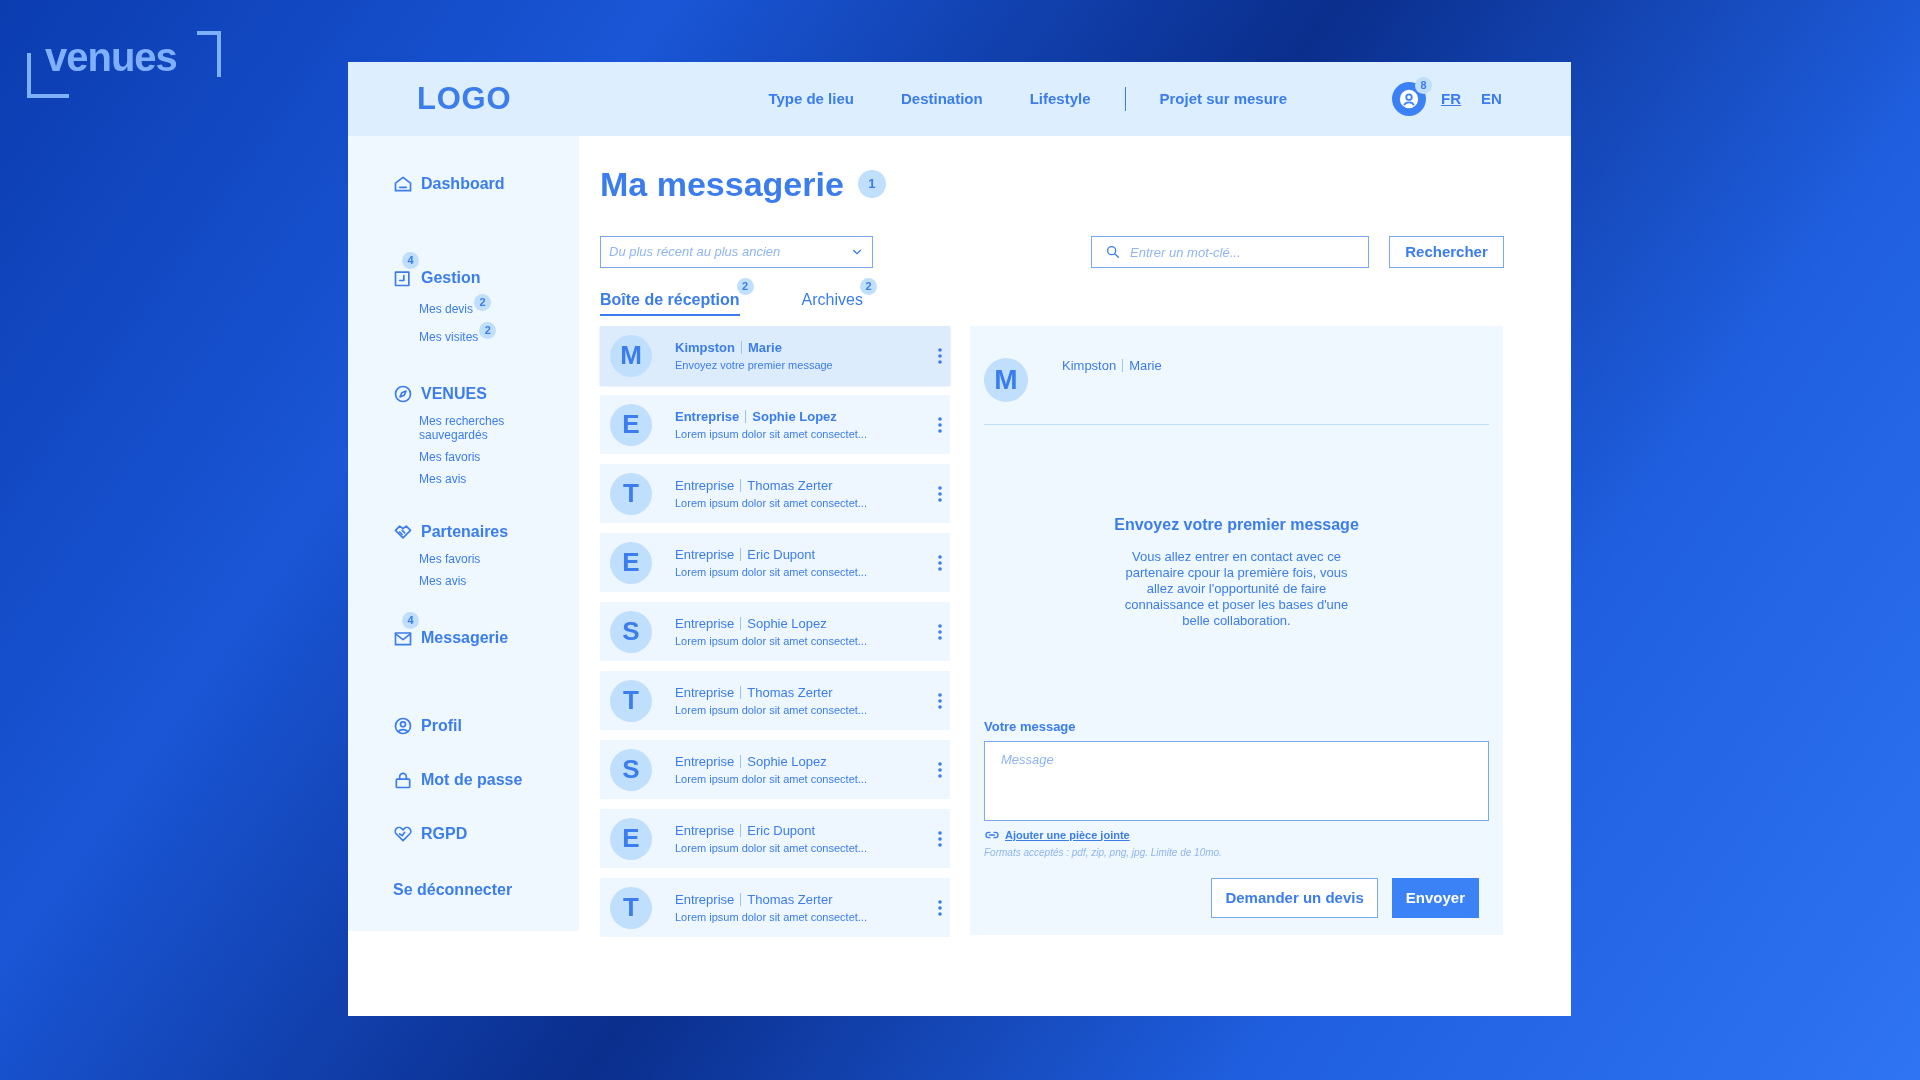 This screenshot has width=1920, height=1080. Describe the element at coordinates (1223, 99) in the screenshot. I see `nav-link: Projet sur mesure` at that location.